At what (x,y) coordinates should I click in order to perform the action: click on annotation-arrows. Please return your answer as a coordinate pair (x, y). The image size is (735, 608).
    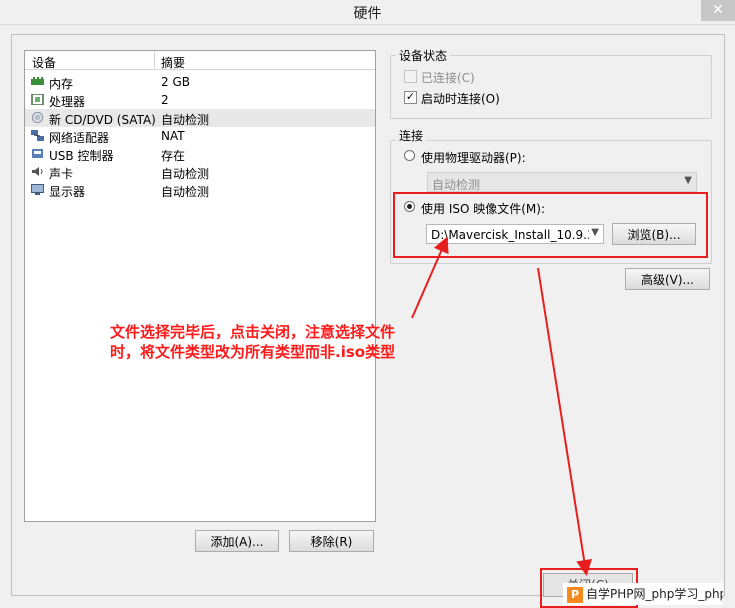
    Looking at the image, I should click on (502, 406).